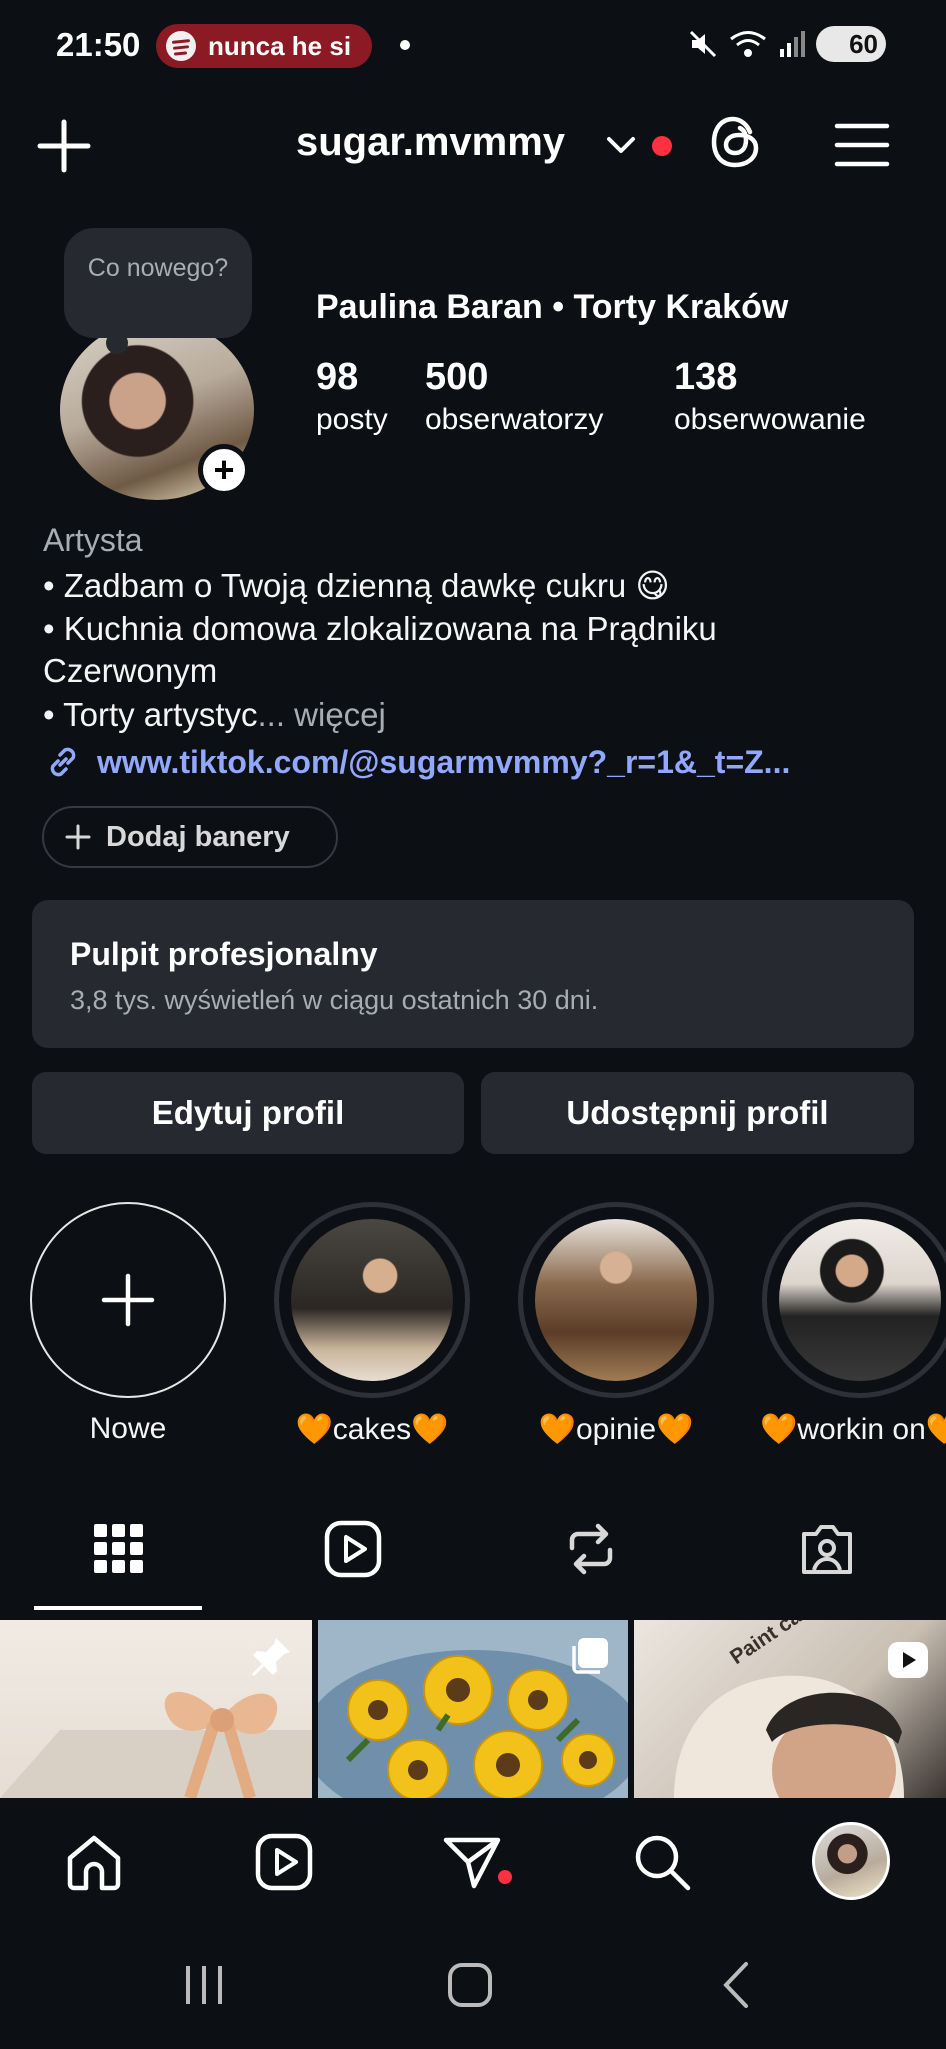 This screenshot has height=2049, width=946. What do you see at coordinates (118, 1608) in the screenshot?
I see `active-tab-indicator` at bounding box center [118, 1608].